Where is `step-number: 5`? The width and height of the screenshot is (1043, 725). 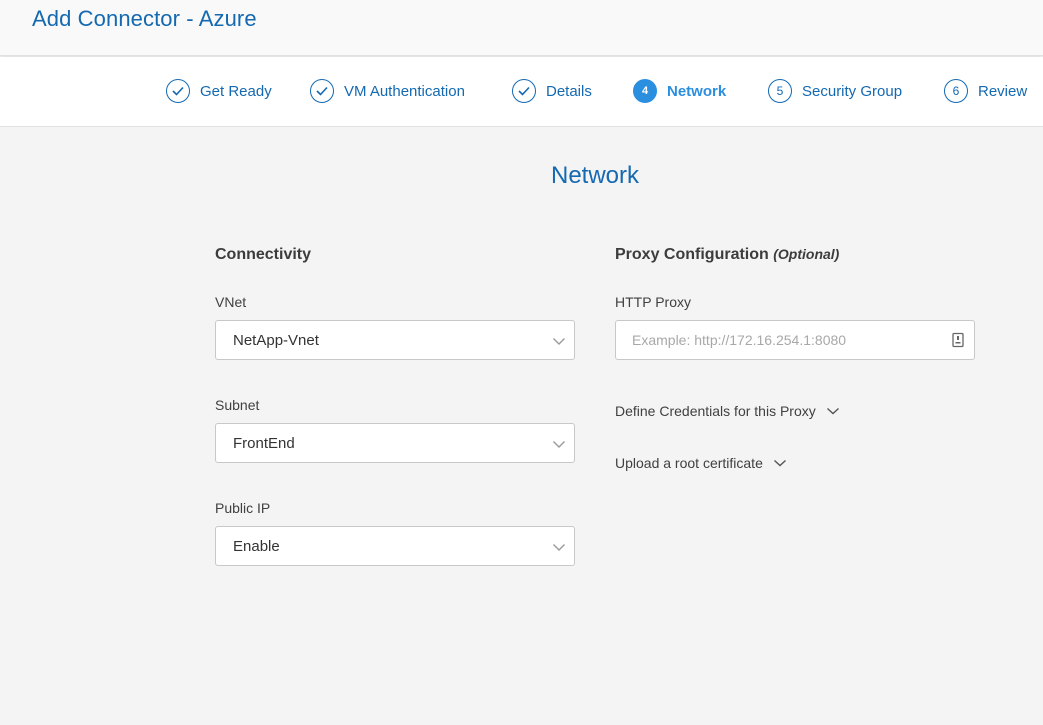 step-number: 5 is located at coordinates (780, 91).